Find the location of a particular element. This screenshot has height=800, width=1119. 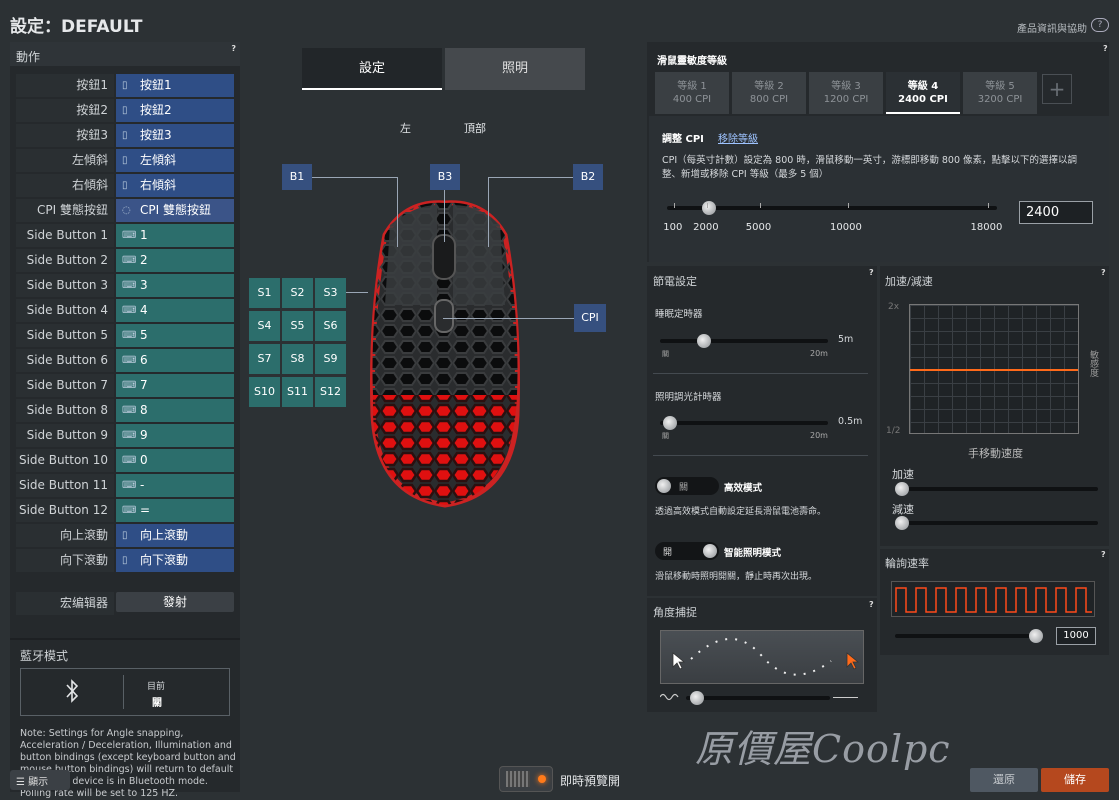

slider-tick-label: 2000 is located at coordinates (706, 227).